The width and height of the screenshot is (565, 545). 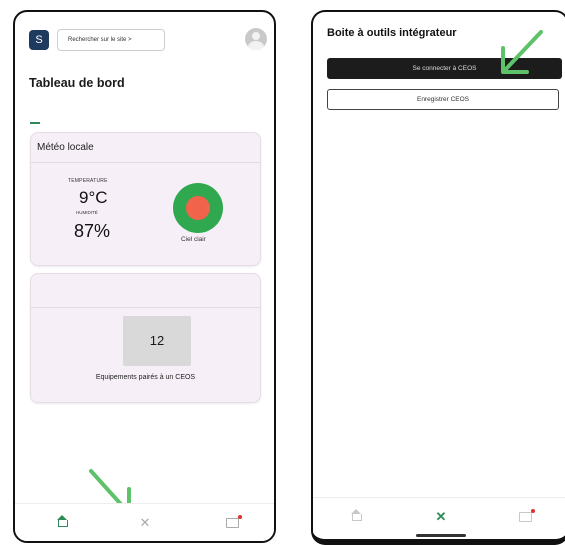 What do you see at coordinates (92, 231) in the screenshot?
I see `humidity-value: 87%` at bounding box center [92, 231].